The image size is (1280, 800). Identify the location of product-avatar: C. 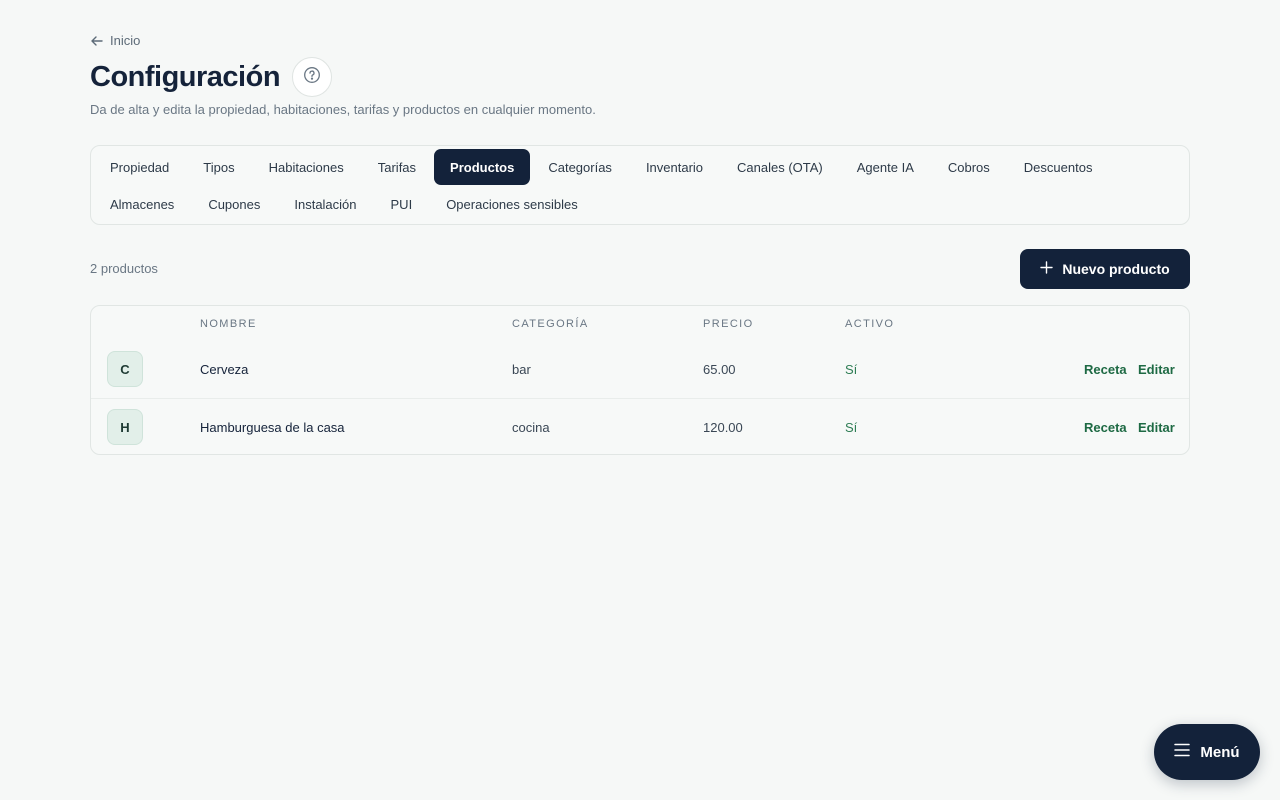
(125, 369).